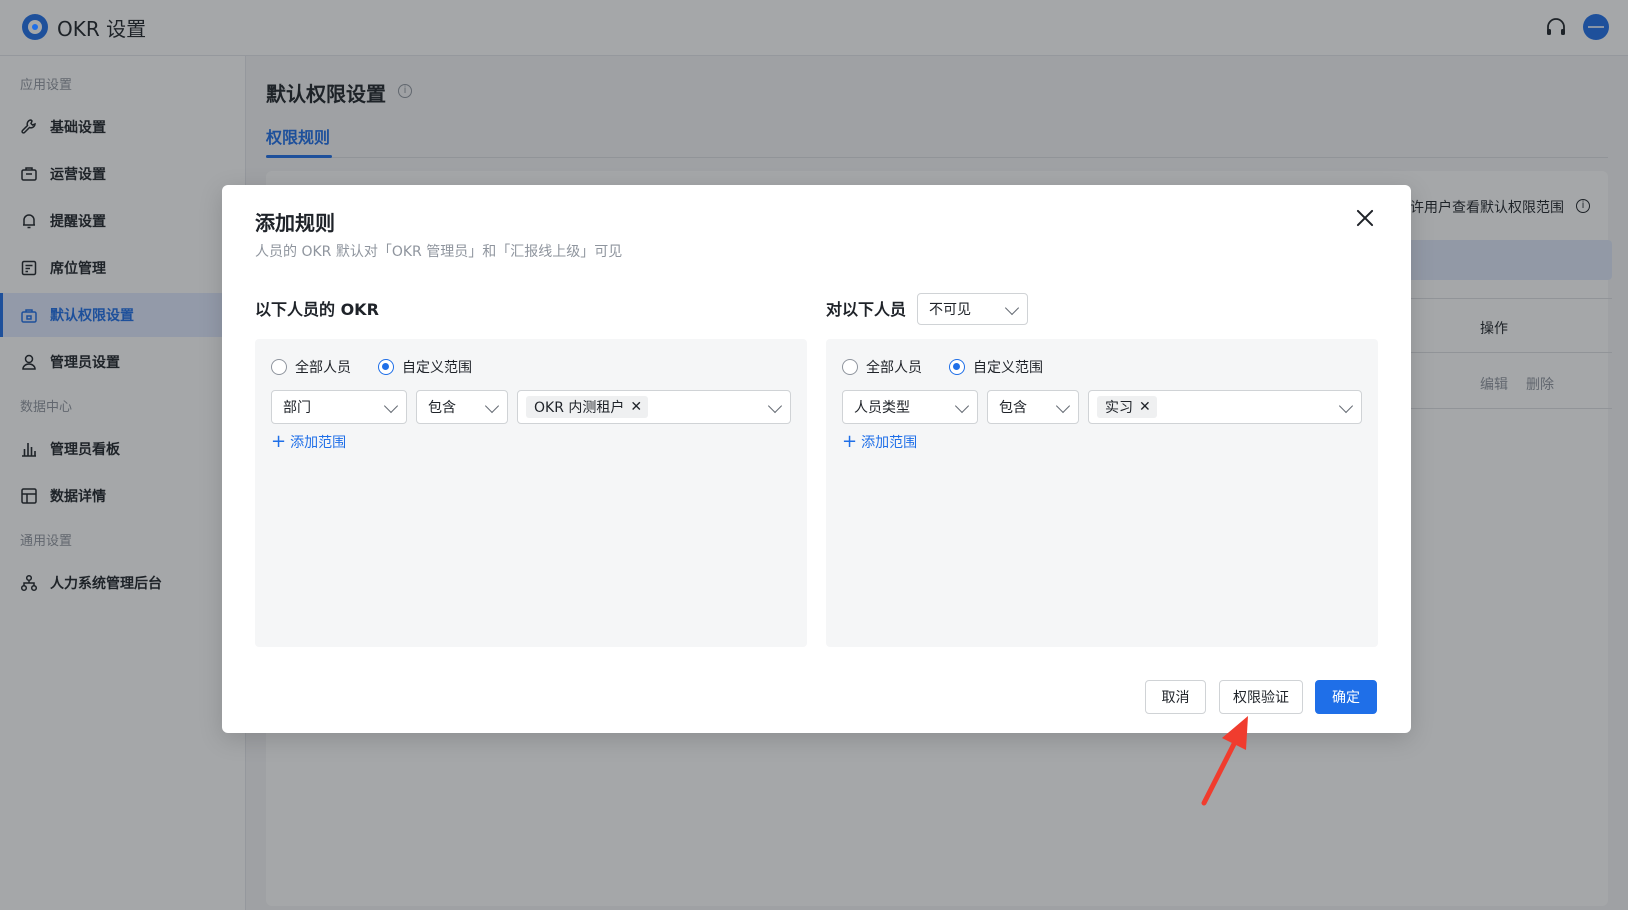 The image size is (1628, 910). What do you see at coordinates (866, 309) in the screenshot?
I see `visible-to-section-title: 对以下人员` at bounding box center [866, 309].